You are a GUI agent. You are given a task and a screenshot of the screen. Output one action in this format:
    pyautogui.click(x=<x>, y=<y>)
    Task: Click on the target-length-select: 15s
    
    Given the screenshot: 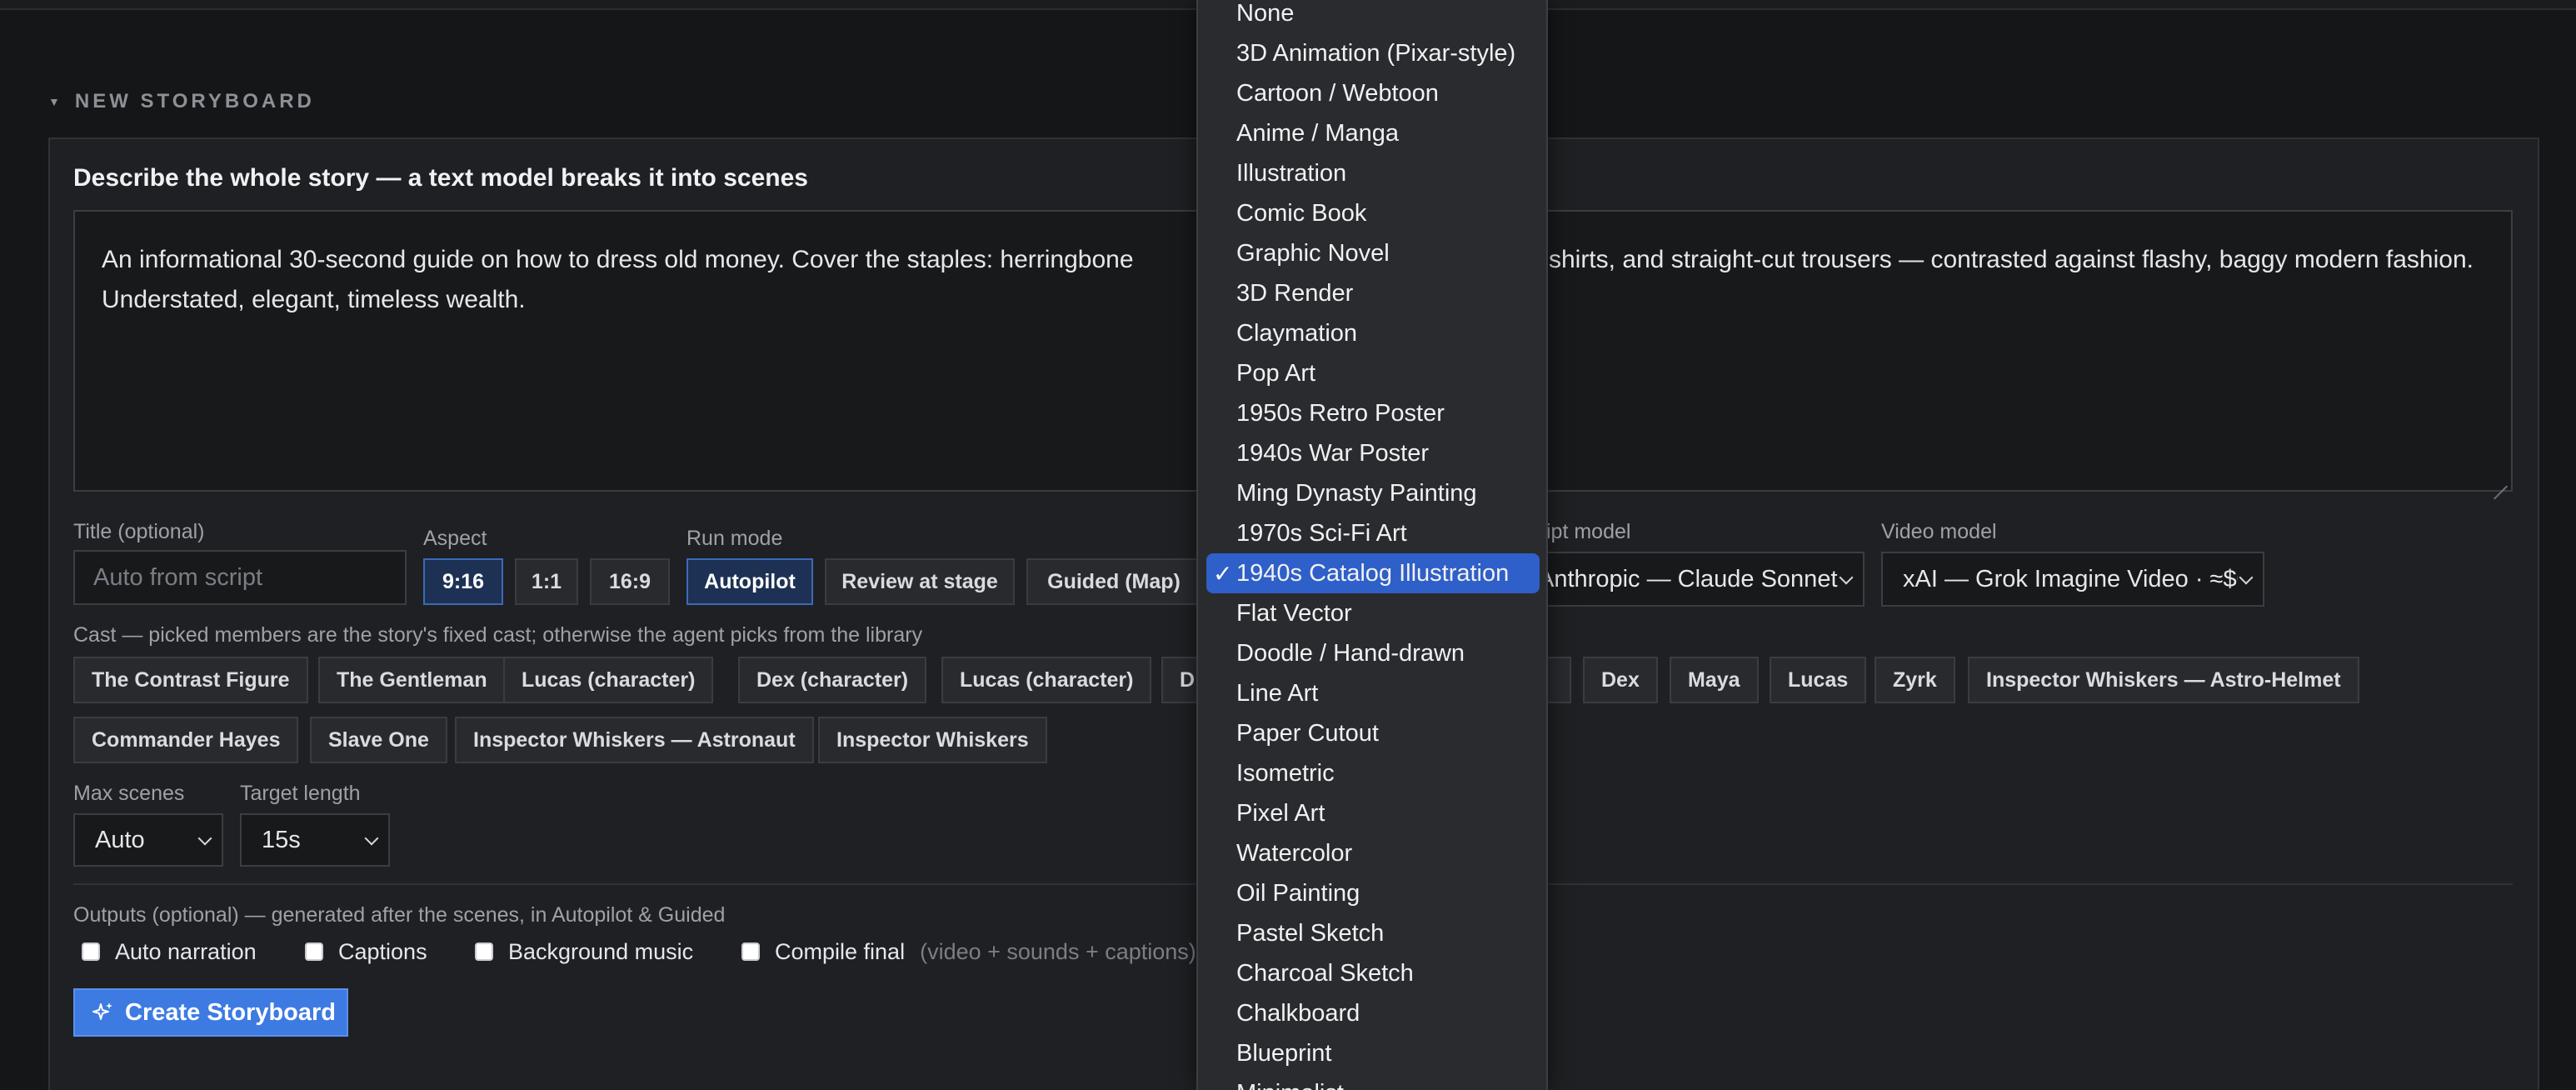 What is the action you would take?
    pyautogui.click(x=315, y=840)
    